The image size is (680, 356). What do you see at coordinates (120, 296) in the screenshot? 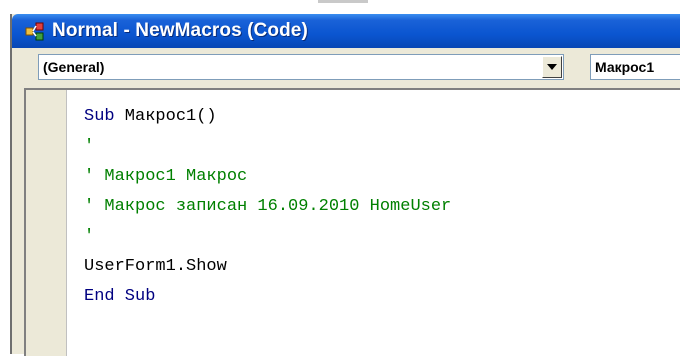
I see `code-line: End Sub` at bounding box center [120, 296].